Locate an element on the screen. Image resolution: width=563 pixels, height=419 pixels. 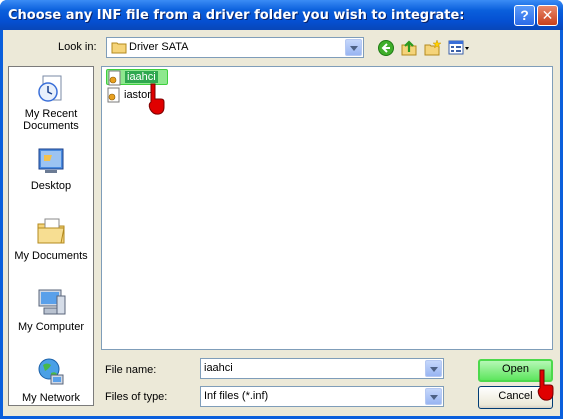
my-computer-icon is located at coordinates (52, 302).